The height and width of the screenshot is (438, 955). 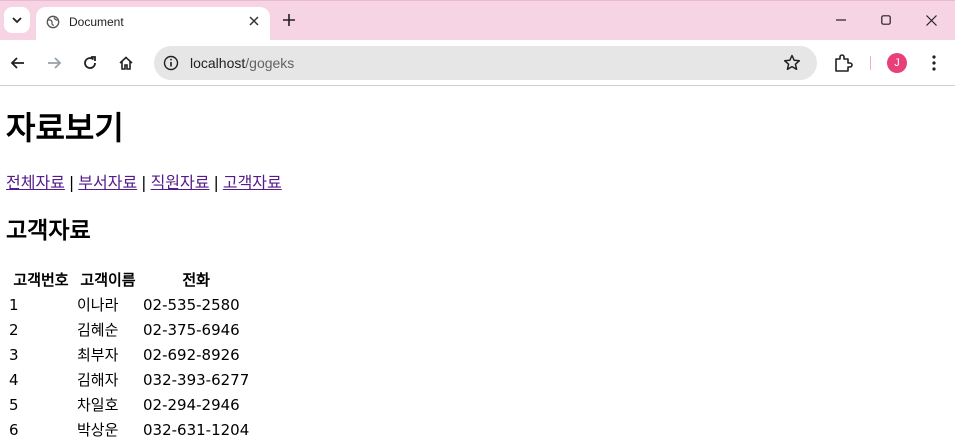 I want to click on maximize-icon, so click(x=886, y=20).